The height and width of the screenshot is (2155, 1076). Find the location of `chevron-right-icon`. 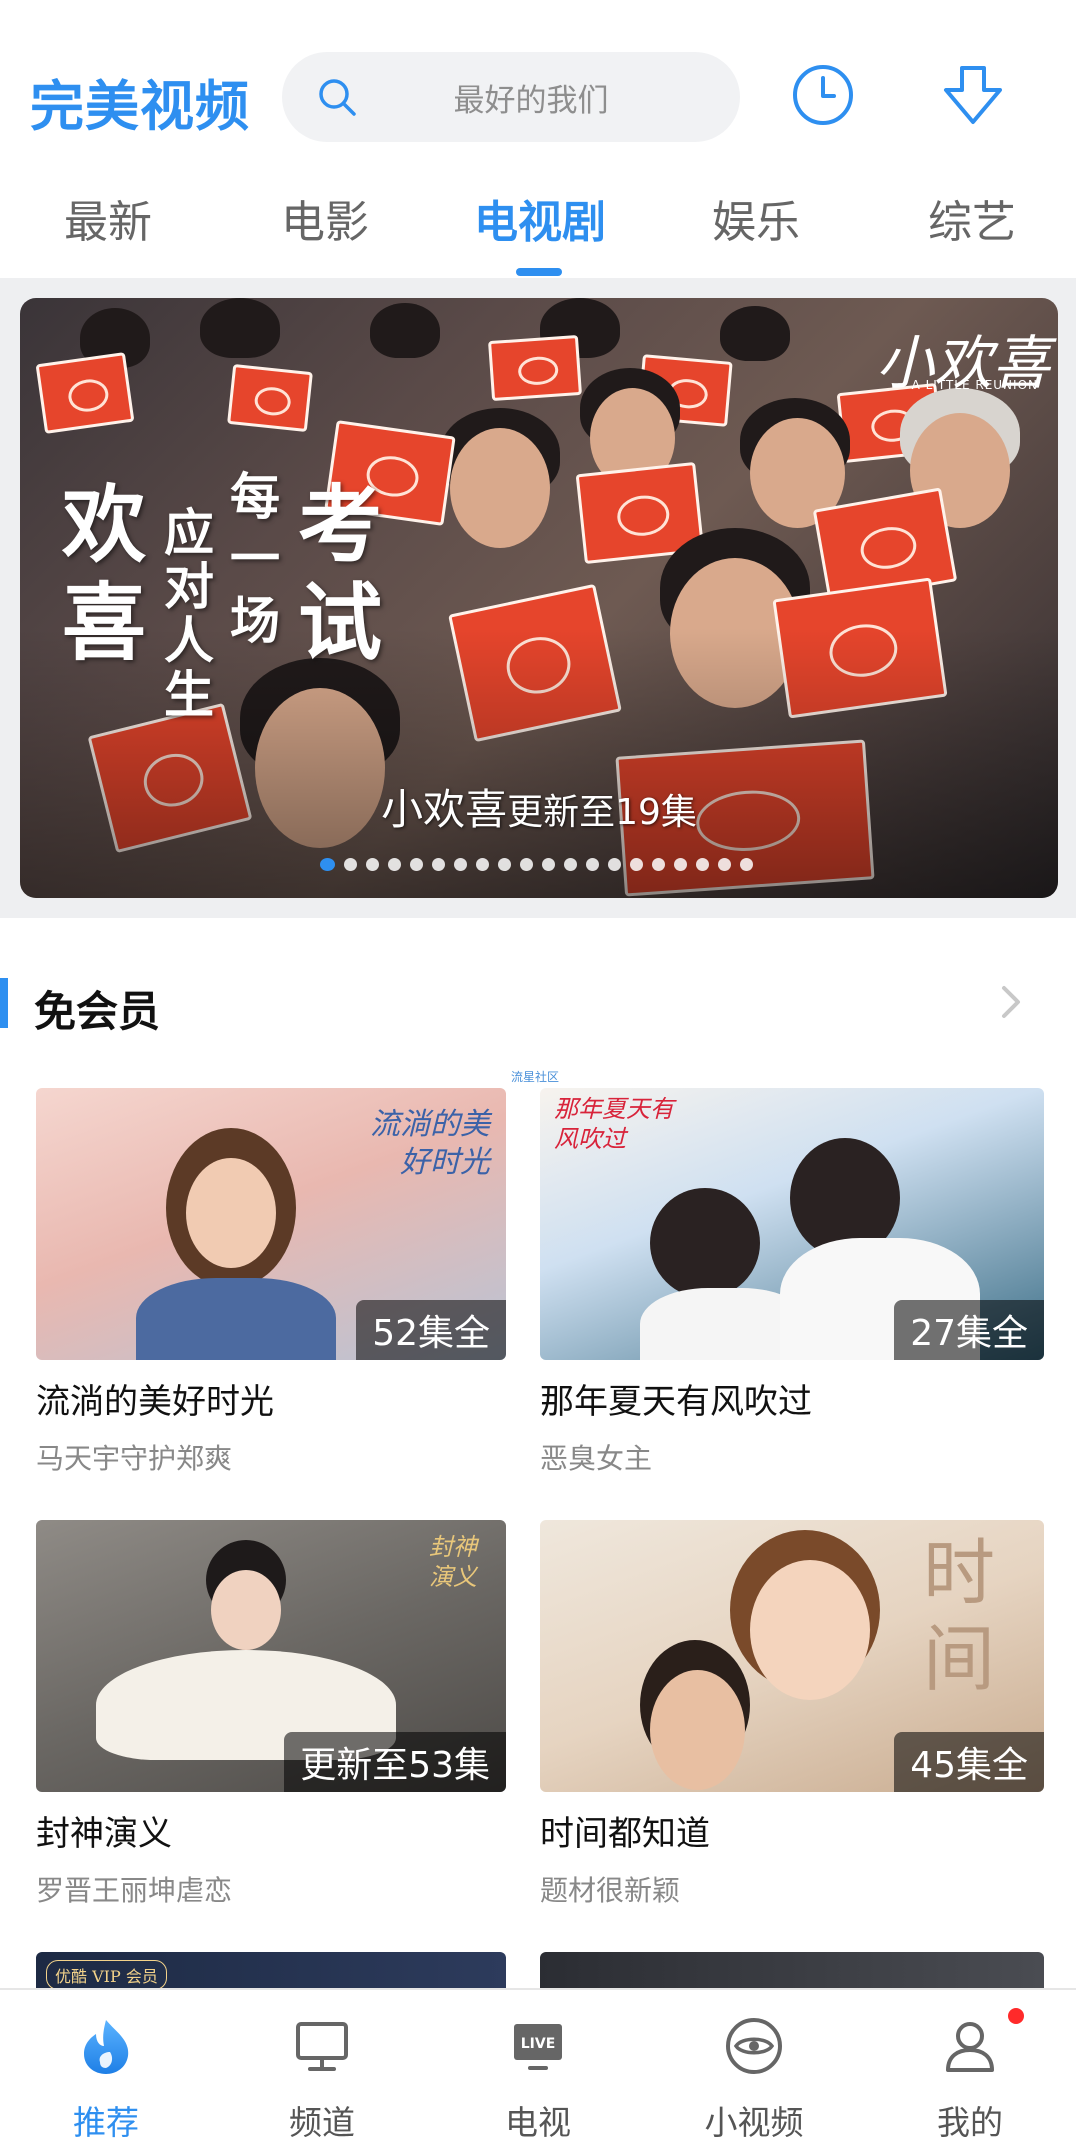

chevron-right-icon is located at coordinates (1010, 1002).